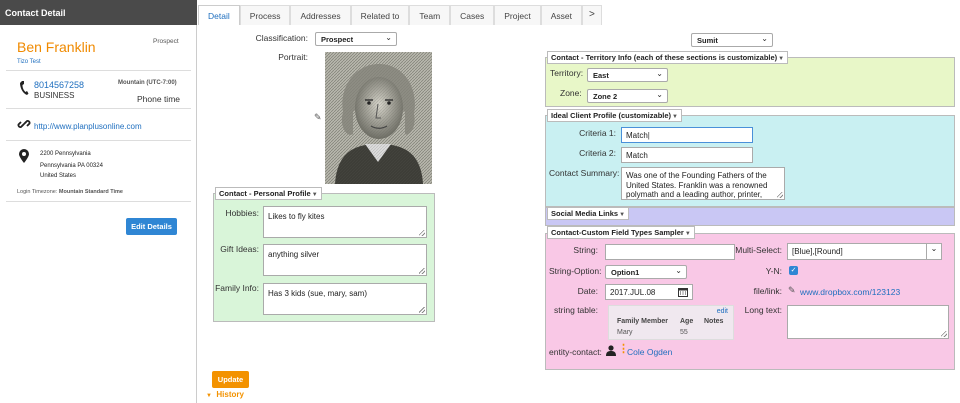 The height and width of the screenshot is (403, 960). I want to click on panel-title: Contact Detail, so click(98, 12).